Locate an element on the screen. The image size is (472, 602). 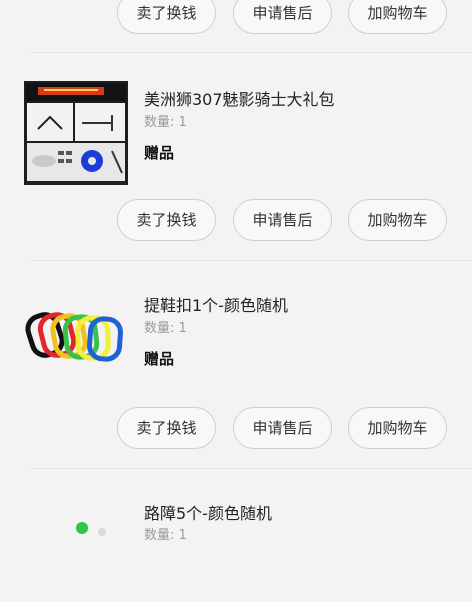
product-image-shoe-buckle is located at coordinates (76, 337).